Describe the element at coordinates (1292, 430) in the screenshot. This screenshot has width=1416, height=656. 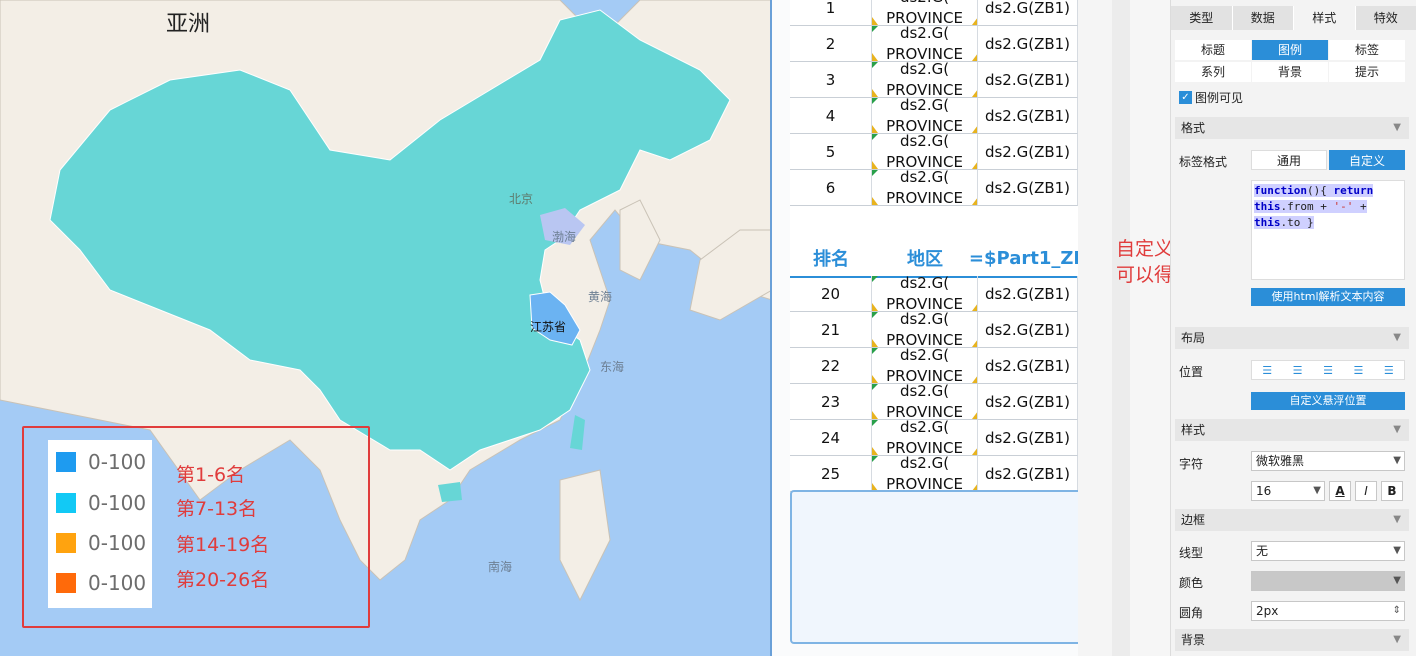
I see `section-style: 样式 ▼` at that location.